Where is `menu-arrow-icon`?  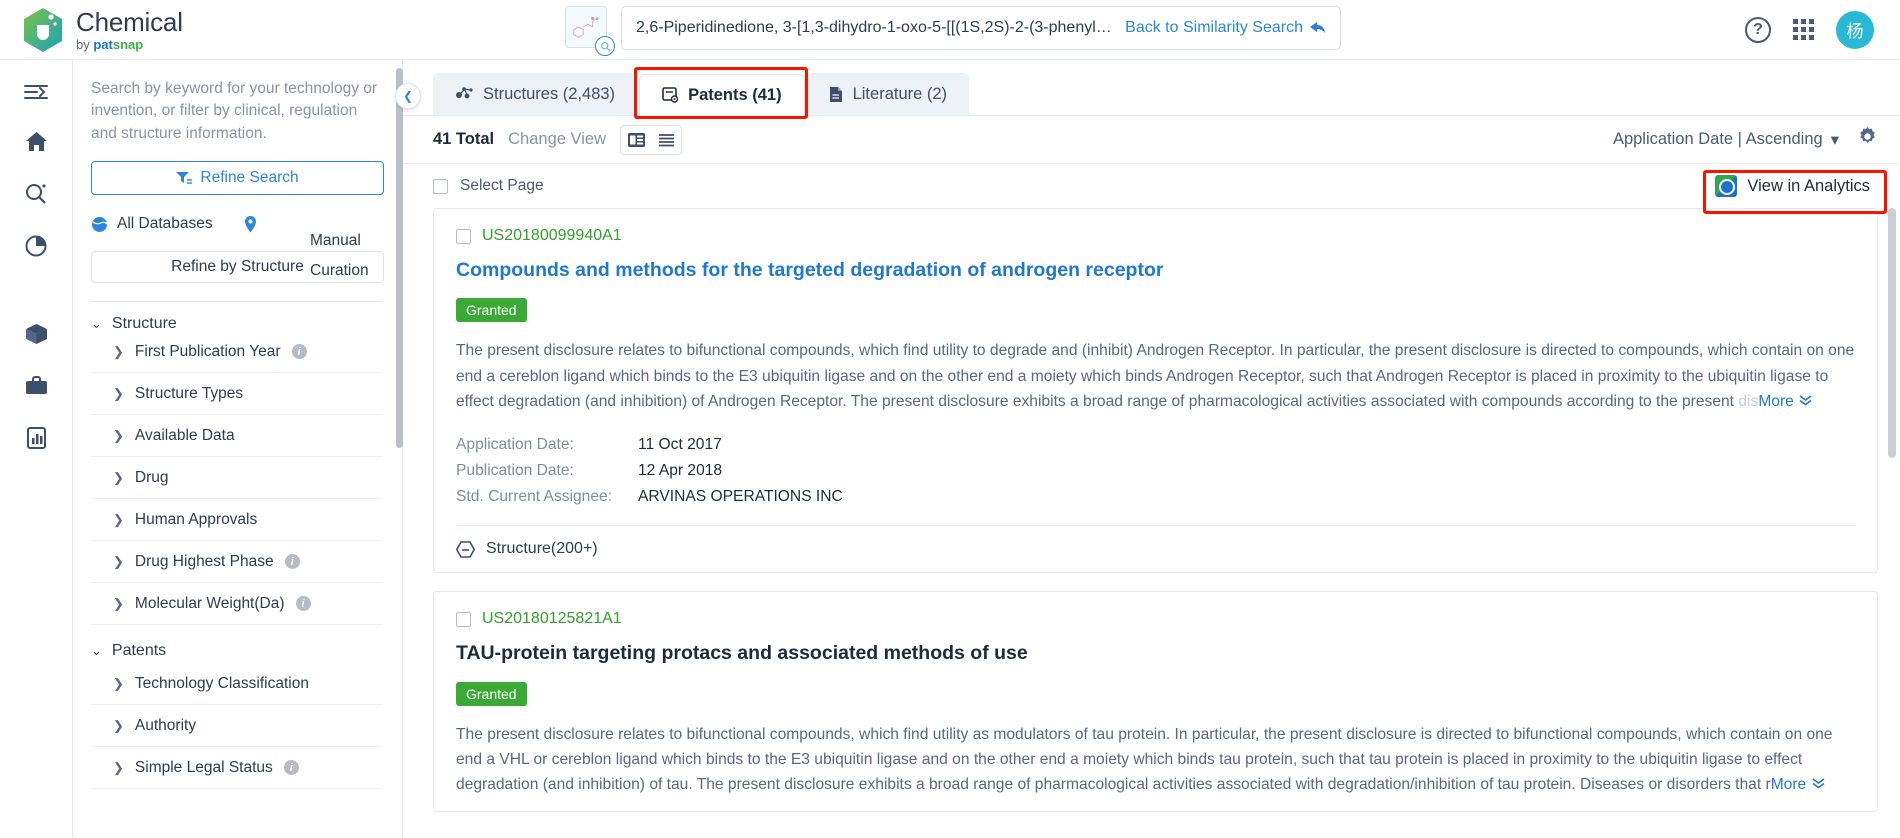
menu-arrow-icon is located at coordinates (36, 92).